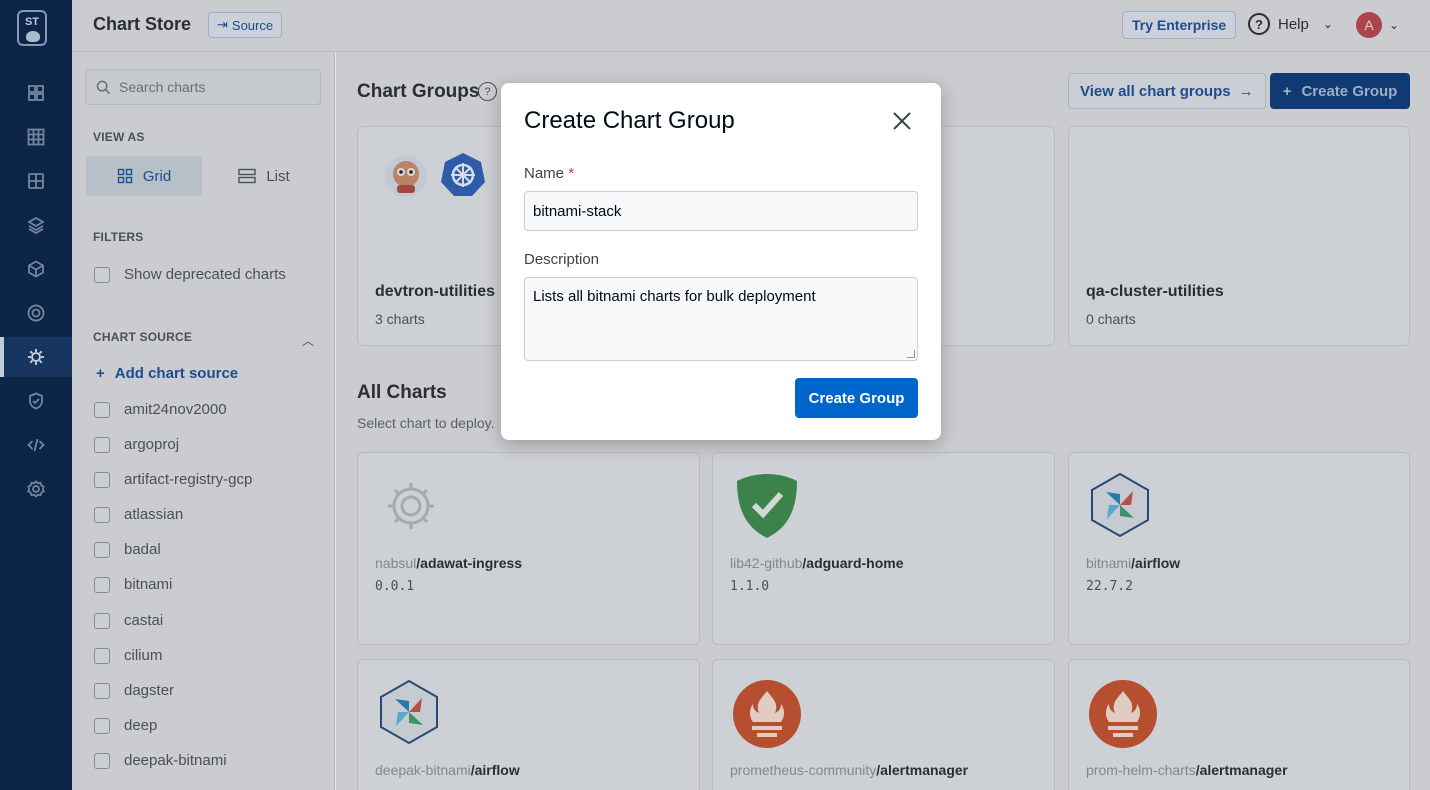  What do you see at coordinates (721, 211) in the screenshot?
I see `name-input: bitnami-stack` at bounding box center [721, 211].